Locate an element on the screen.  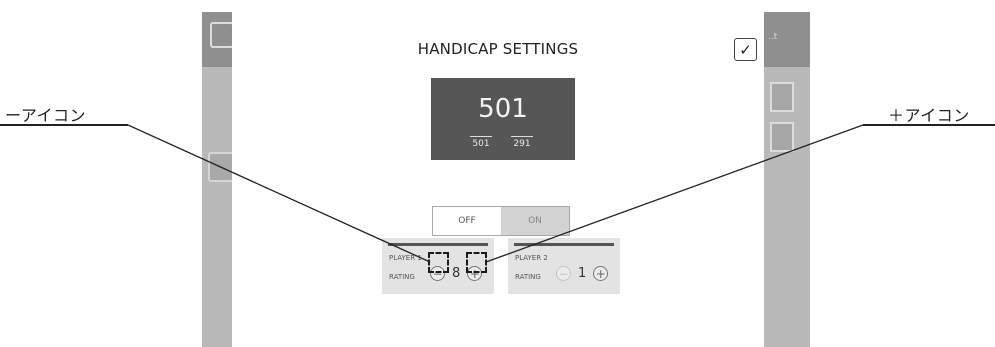
app-right-text: ..t is located at coordinates (773, 37).